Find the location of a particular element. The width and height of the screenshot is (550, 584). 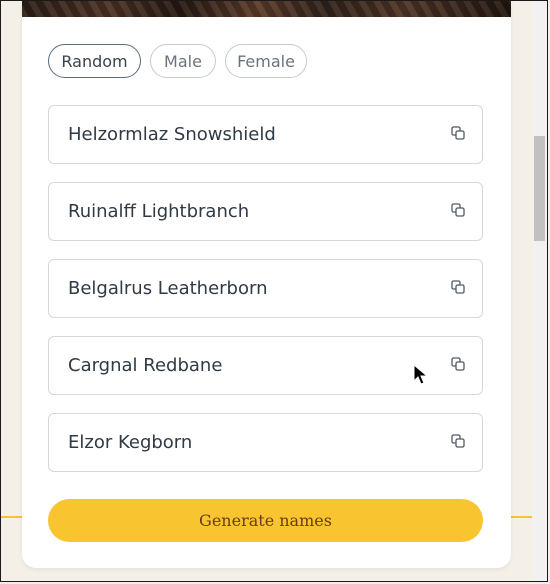

filter-male-button: Male is located at coordinates (183, 61).